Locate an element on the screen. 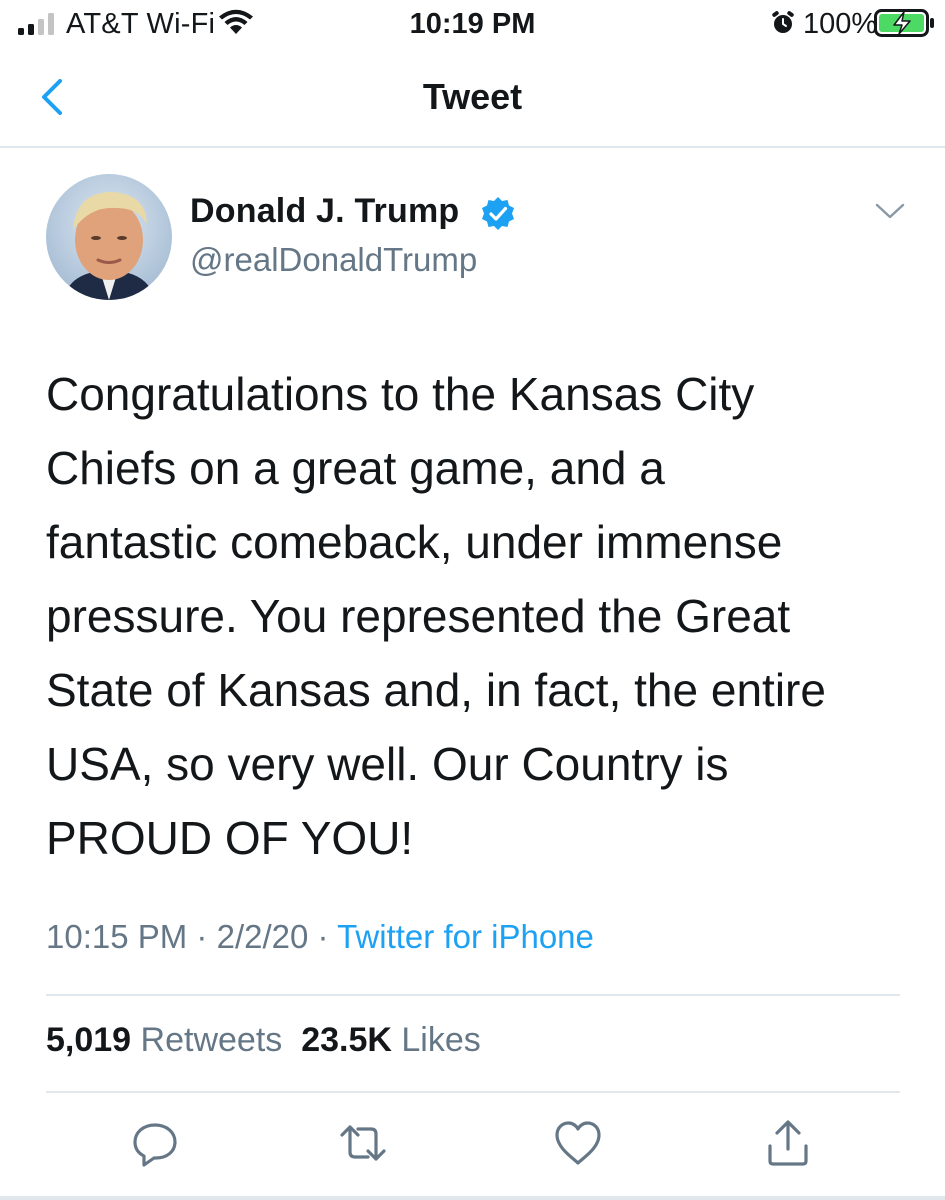 The image size is (945, 1200). like-icon is located at coordinates (578, 1143).